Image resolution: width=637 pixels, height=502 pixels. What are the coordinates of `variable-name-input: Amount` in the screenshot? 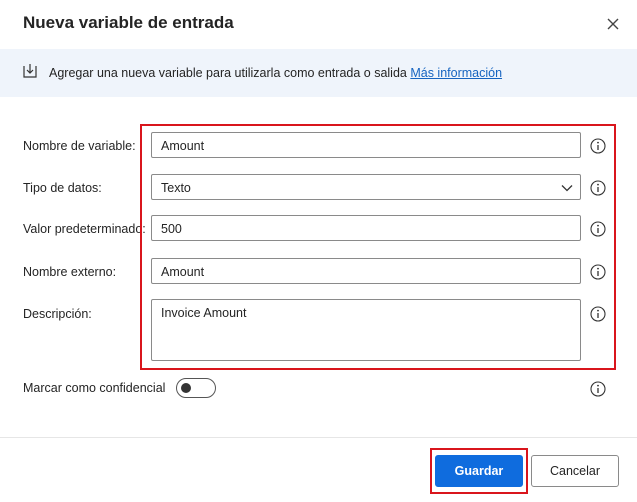 It's located at (366, 145).